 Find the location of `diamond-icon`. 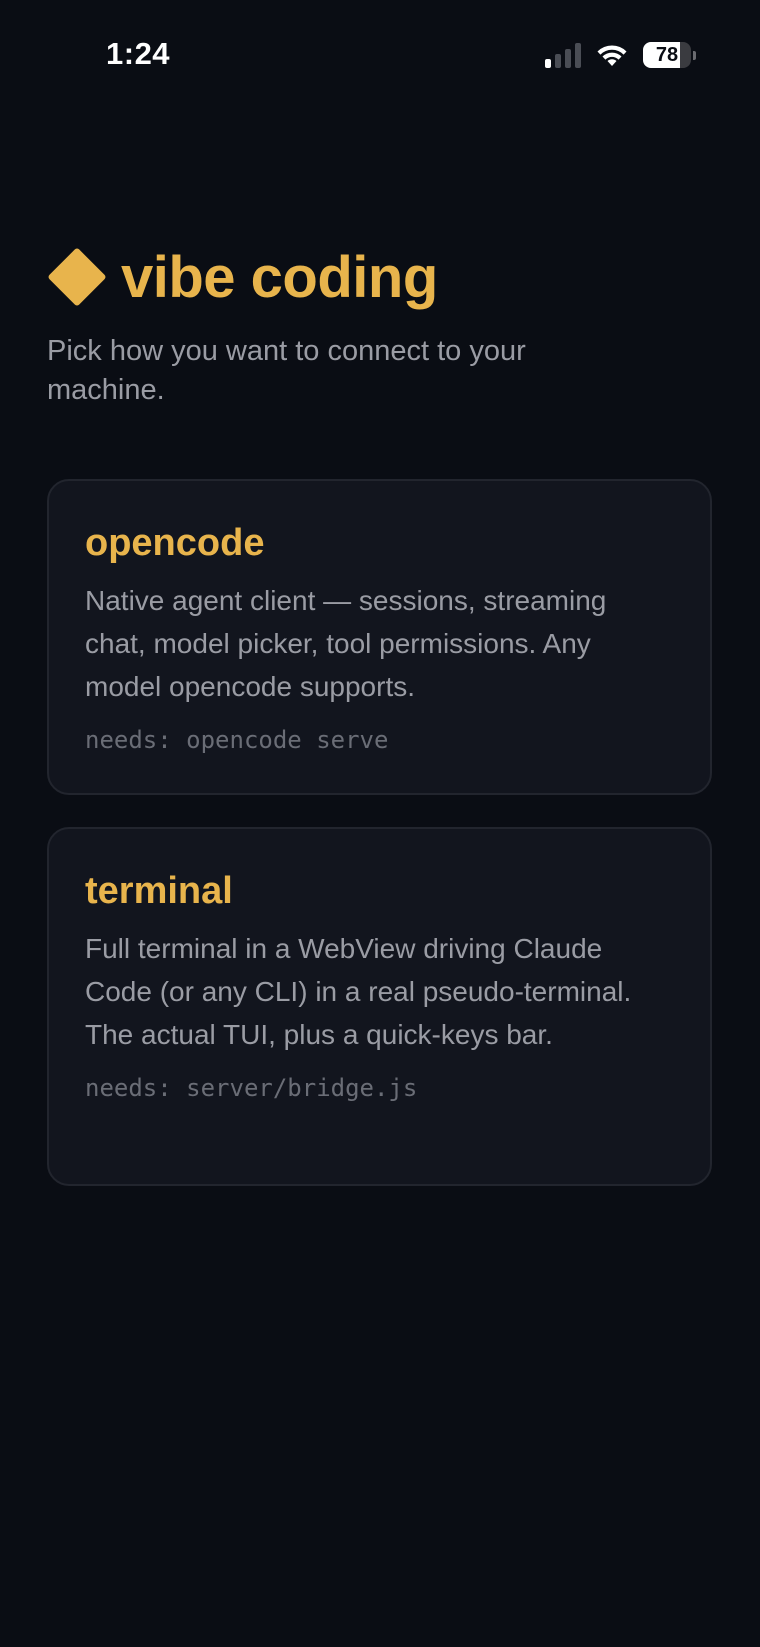

diamond-icon is located at coordinates (77, 277).